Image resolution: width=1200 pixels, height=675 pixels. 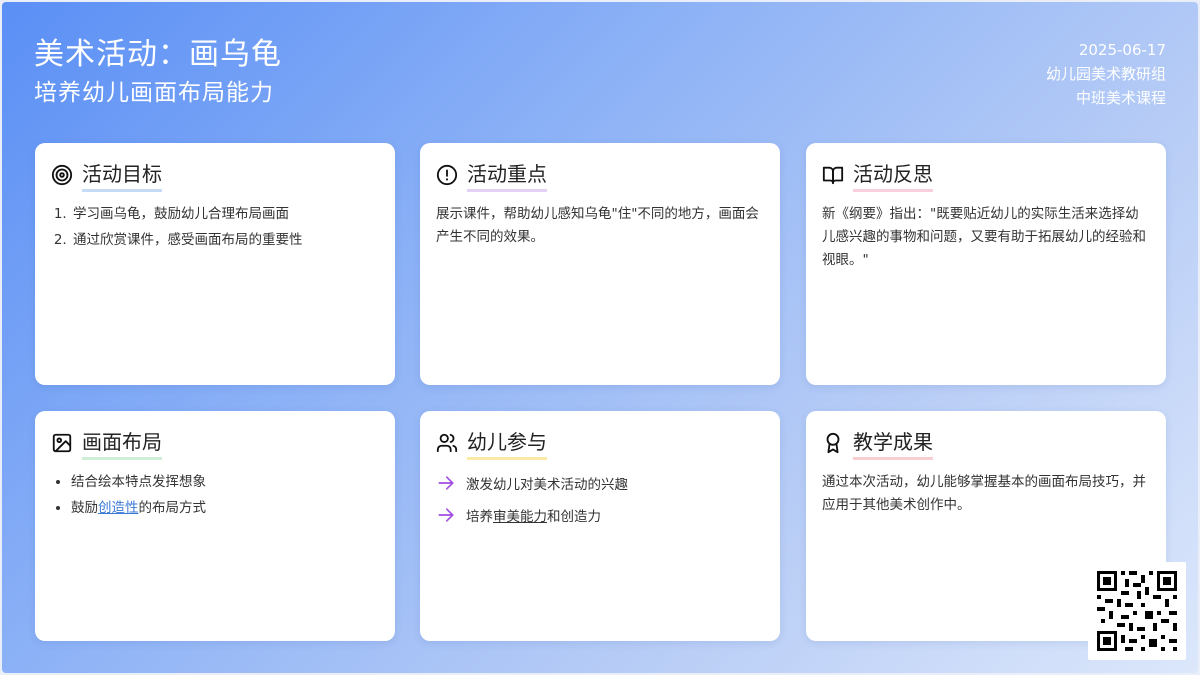 I want to click on creativity-link: 创造性, so click(x=118, y=508).